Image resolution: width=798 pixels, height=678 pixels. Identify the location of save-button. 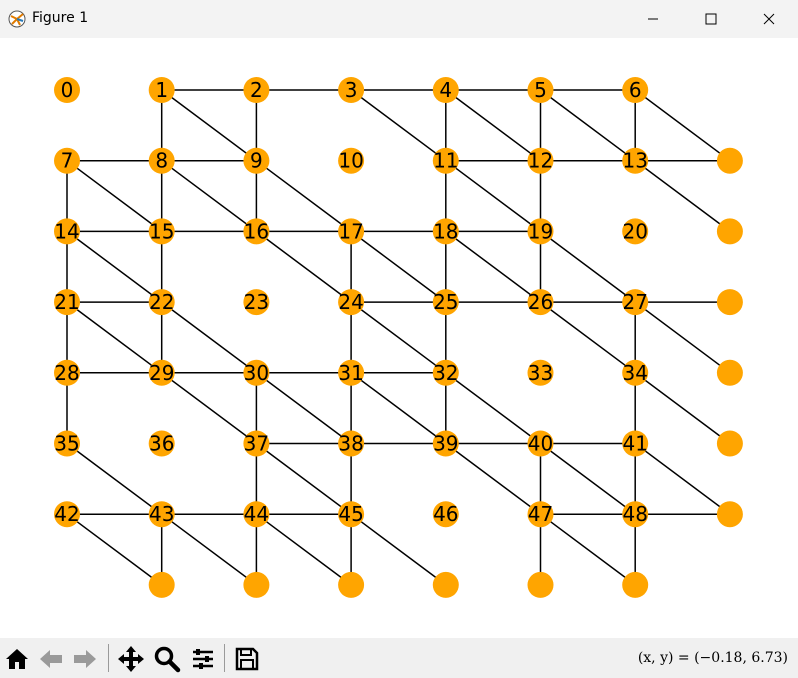
(247, 659).